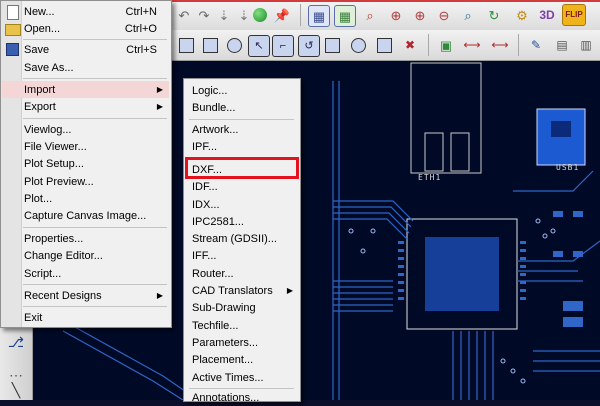  I want to click on zoom-fit-icon: ⌕, so click(370, 15).